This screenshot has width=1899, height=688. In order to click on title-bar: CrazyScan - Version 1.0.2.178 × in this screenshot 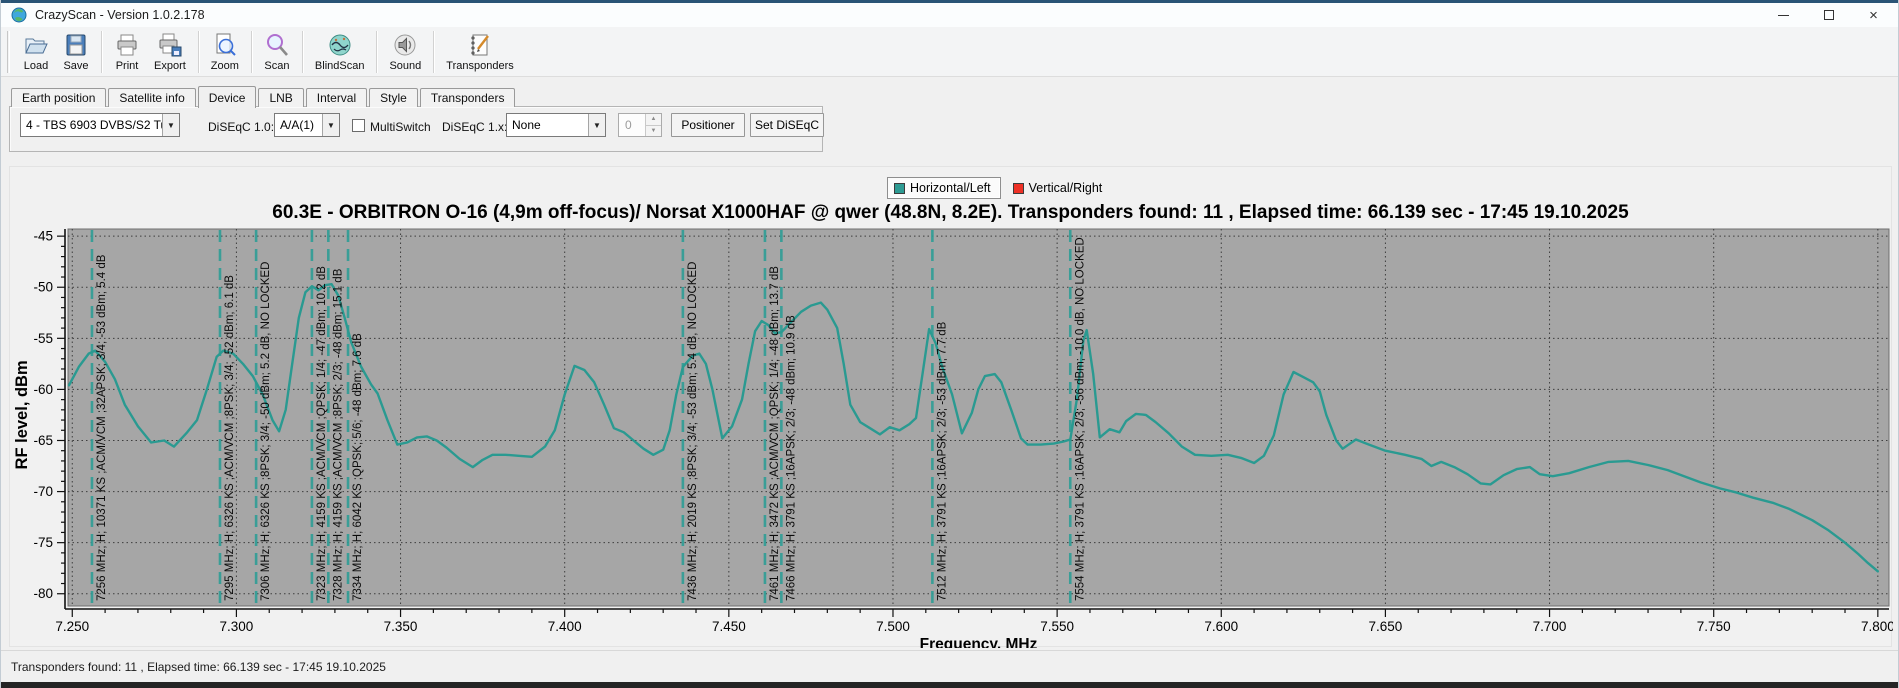, I will do `click(949, 15)`.